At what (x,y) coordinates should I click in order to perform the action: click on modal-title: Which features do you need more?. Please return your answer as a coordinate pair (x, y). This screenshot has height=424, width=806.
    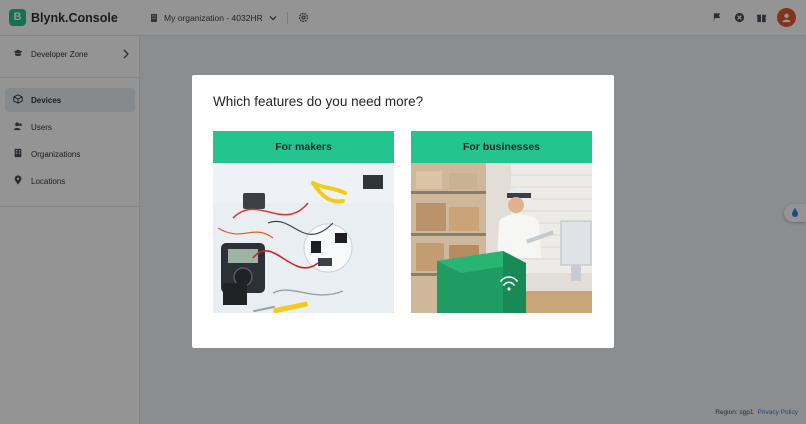
    Looking at the image, I should click on (318, 101).